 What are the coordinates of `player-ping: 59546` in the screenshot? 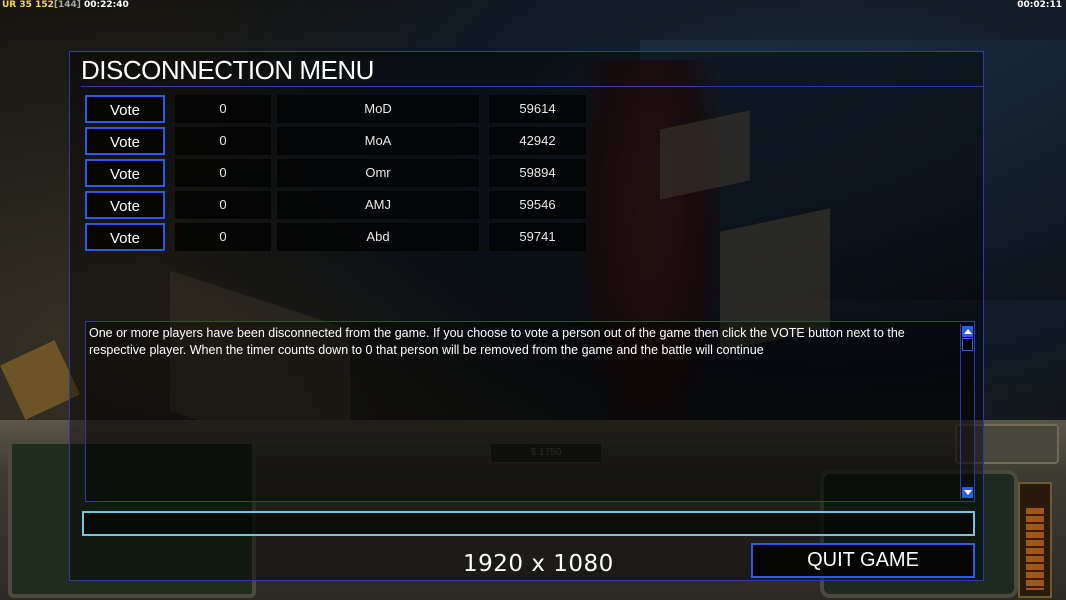 It's located at (537, 205).